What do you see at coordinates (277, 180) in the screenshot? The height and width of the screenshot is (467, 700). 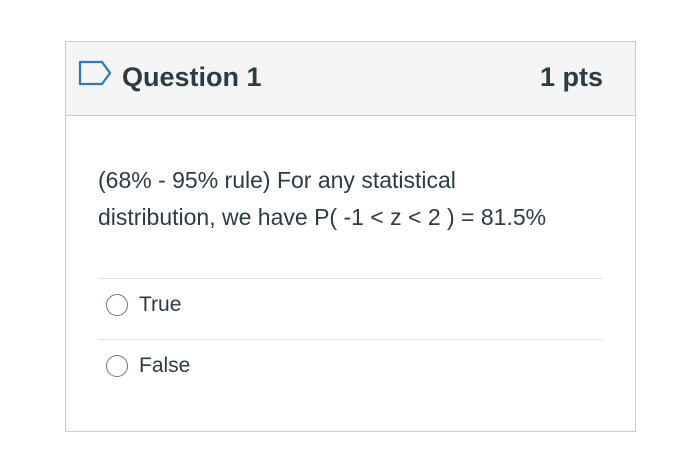 I see `question-text-line: (68% - 95% rule) For any statistical` at bounding box center [277, 180].